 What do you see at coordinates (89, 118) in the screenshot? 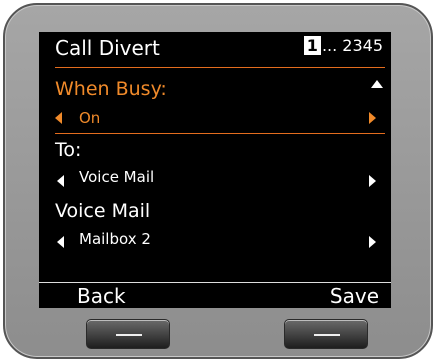
I see `setting-value-when-busy: On` at bounding box center [89, 118].